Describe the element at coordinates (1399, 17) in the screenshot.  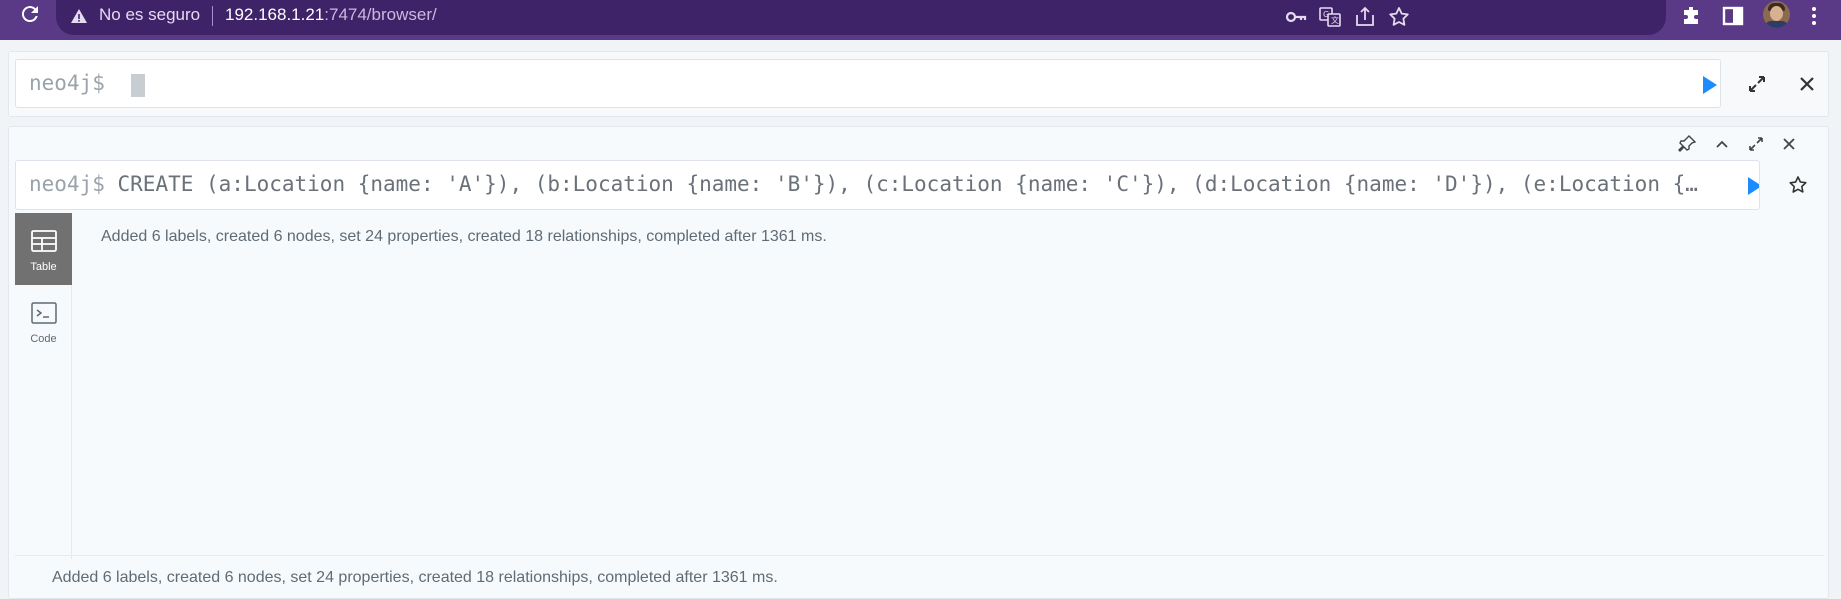
I see `bookmark-star-icon` at that location.